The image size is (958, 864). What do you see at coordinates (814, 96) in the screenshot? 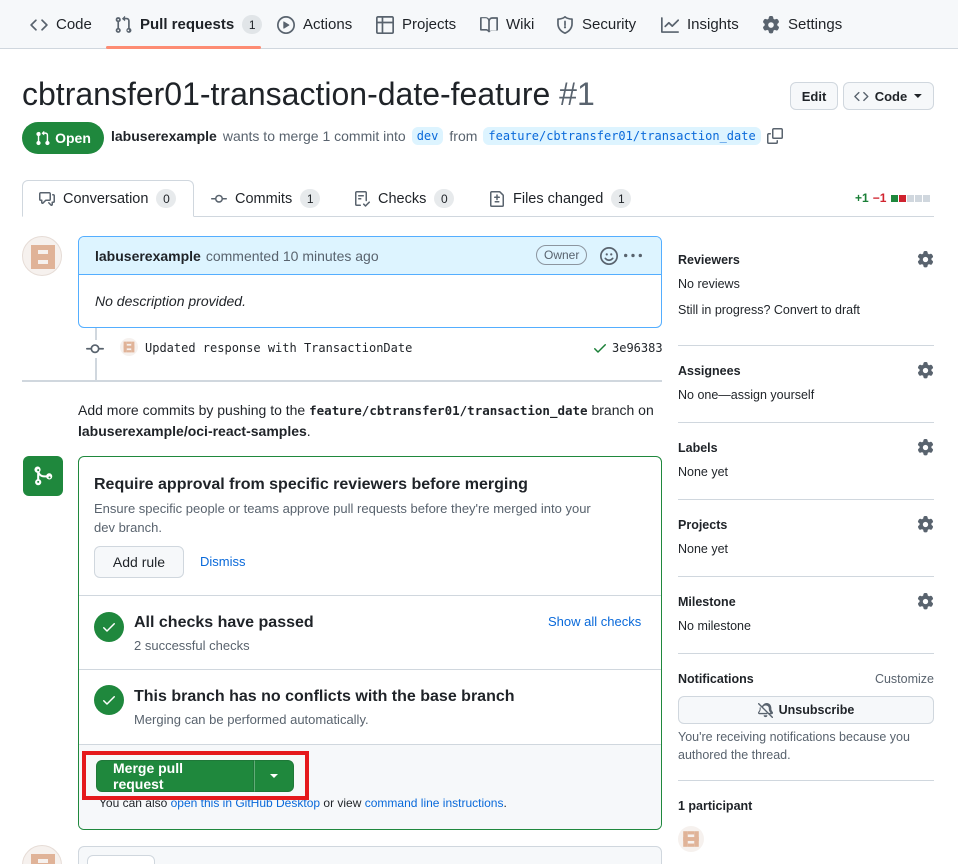
I see `edit-button: Edit` at bounding box center [814, 96].